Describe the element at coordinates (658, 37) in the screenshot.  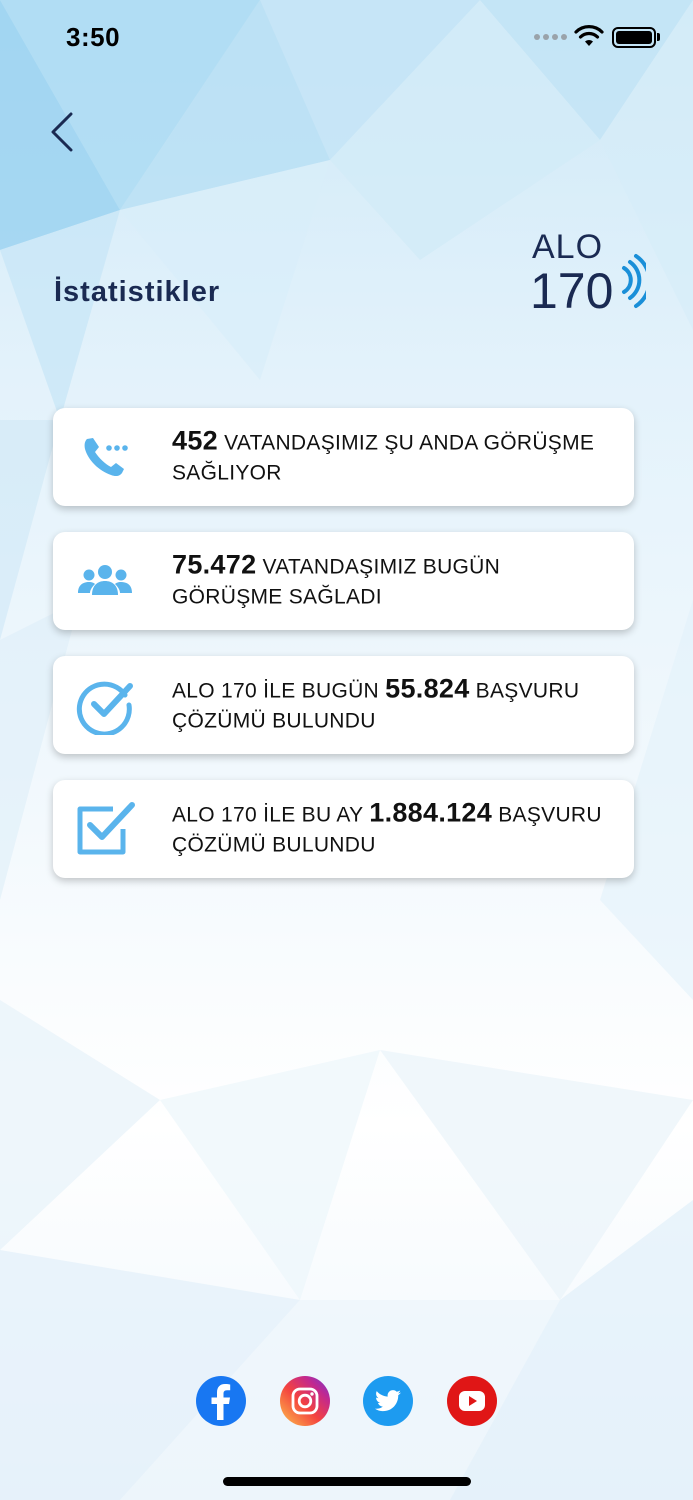
I see `battery-tip` at that location.